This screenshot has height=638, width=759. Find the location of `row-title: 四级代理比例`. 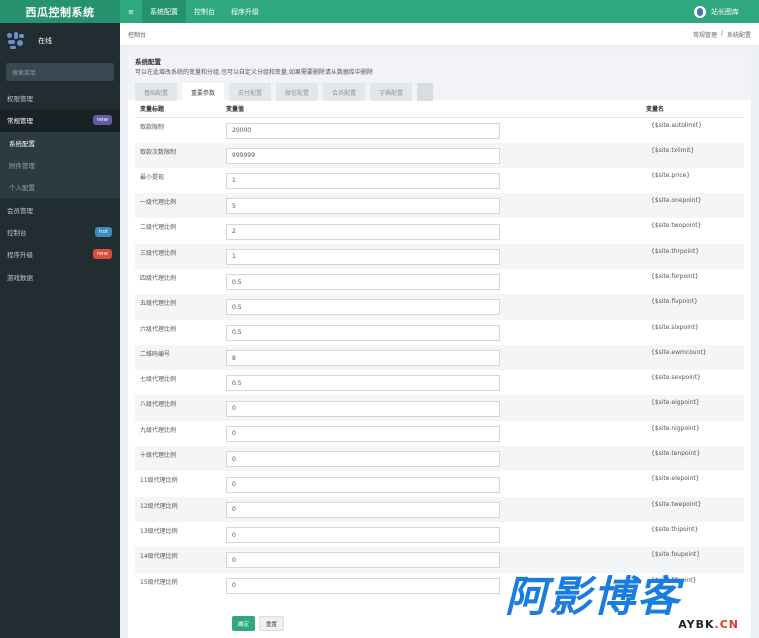

row-title: 四级代理比例 is located at coordinates (158, 278).